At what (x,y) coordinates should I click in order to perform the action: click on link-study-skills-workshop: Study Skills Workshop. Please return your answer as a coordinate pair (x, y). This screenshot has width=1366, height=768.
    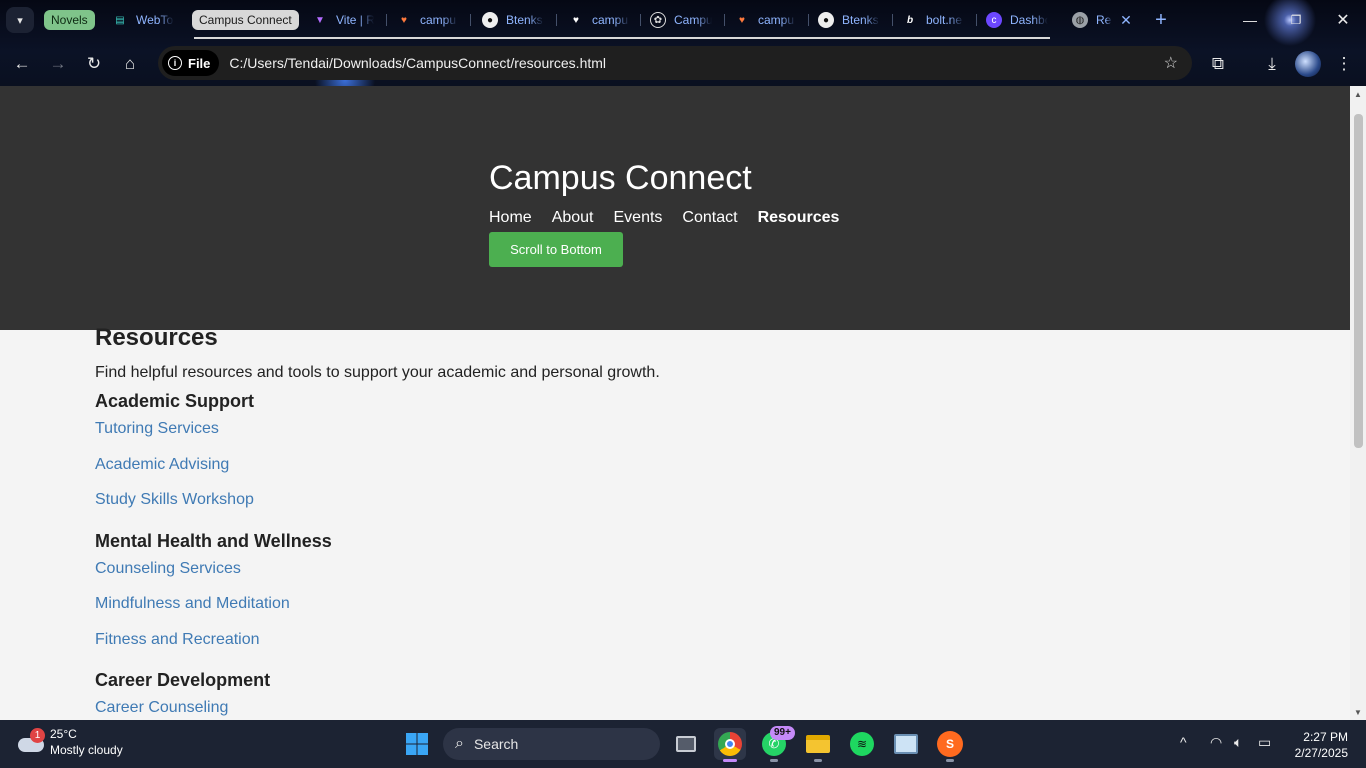
    Looking at the image, I should click on (174, 499).